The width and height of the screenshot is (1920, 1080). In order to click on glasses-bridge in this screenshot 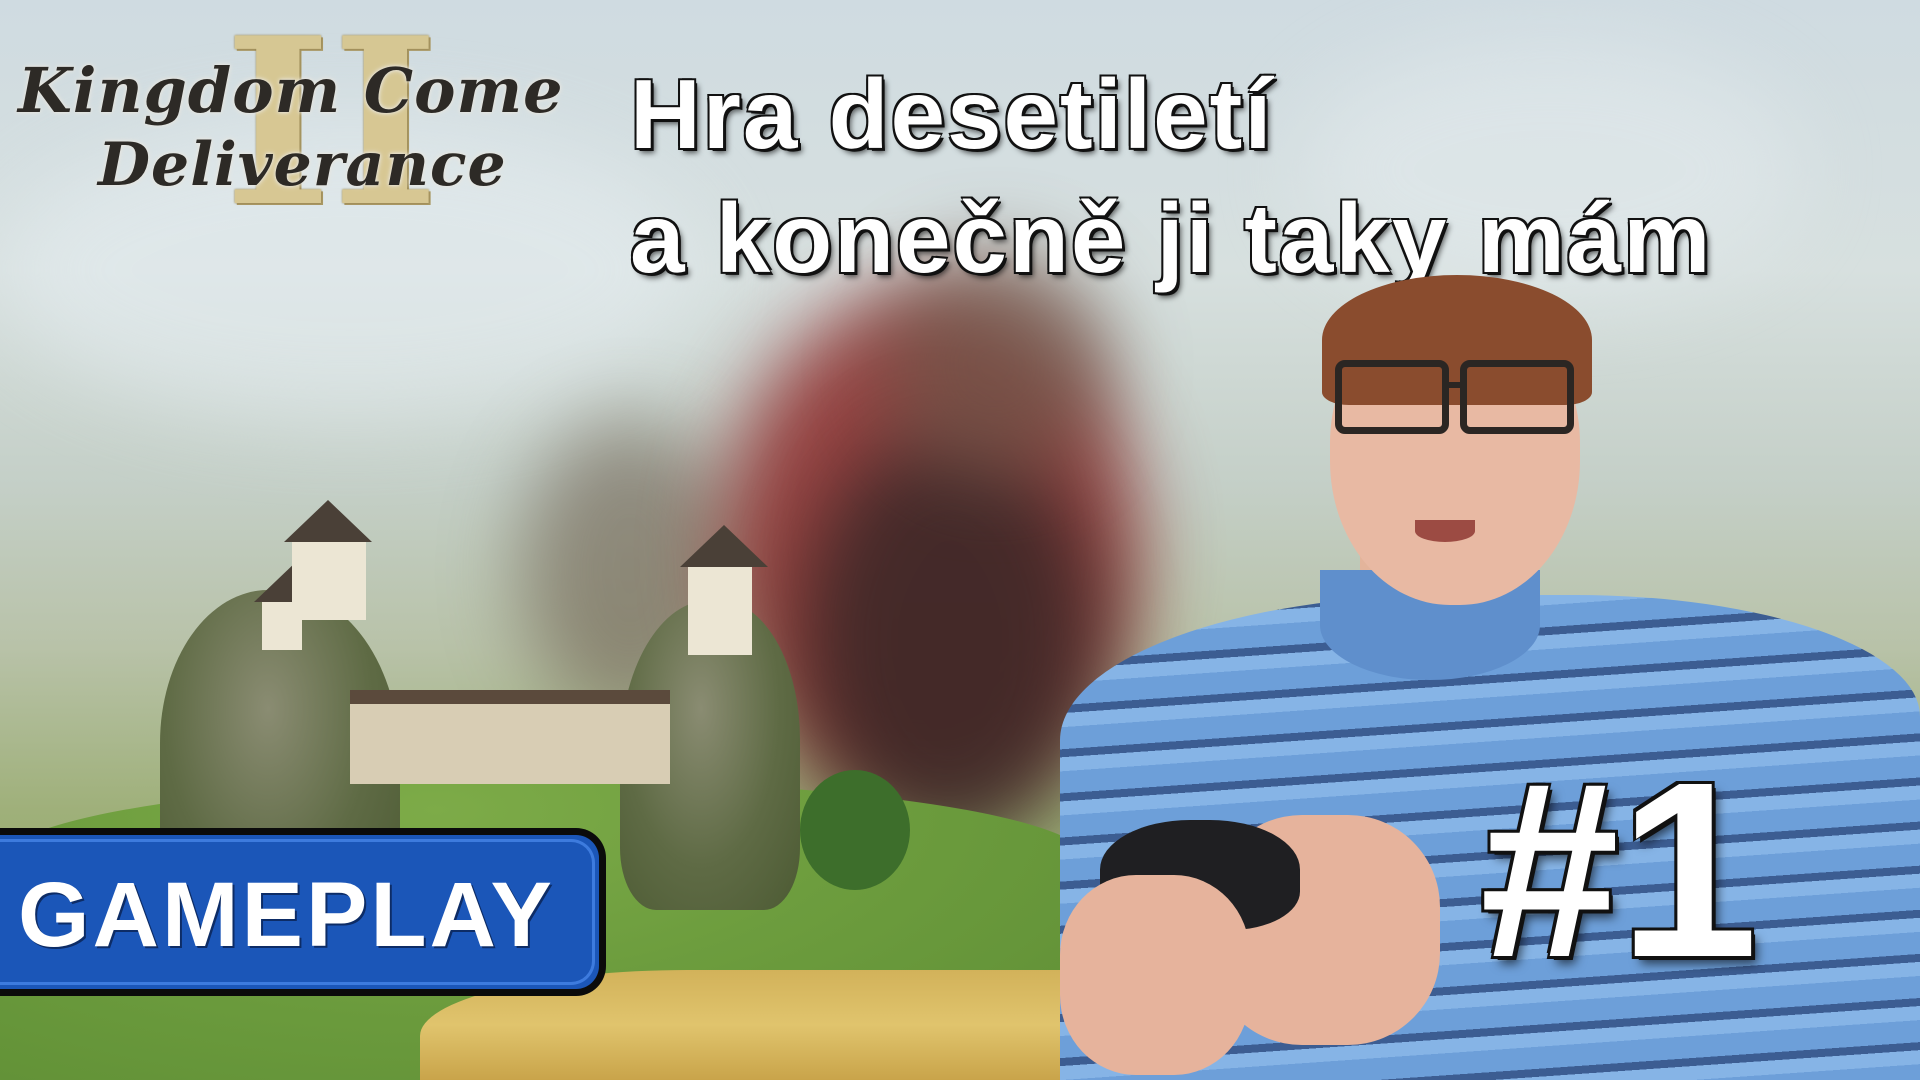, I will do `click(1451, 385)`.